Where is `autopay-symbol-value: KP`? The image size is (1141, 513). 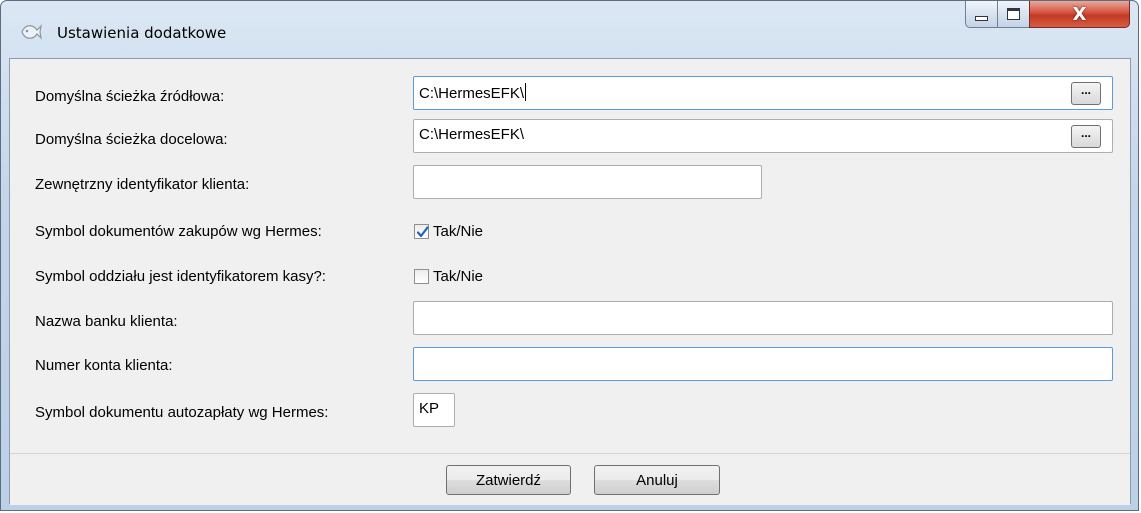
autopay-symbol-value: KP is located at coordinates (429, 408).